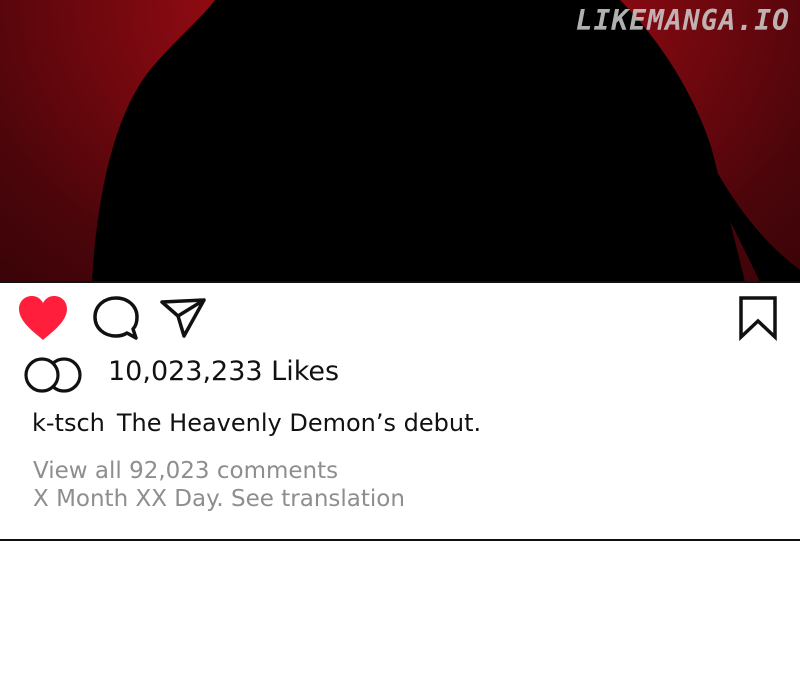 This screenshot has height=680, width=800. Describe the element at coordinates (219, 499) in the screenshot. I see `post-date-translation: X Month XX Day. See translation` at that location.